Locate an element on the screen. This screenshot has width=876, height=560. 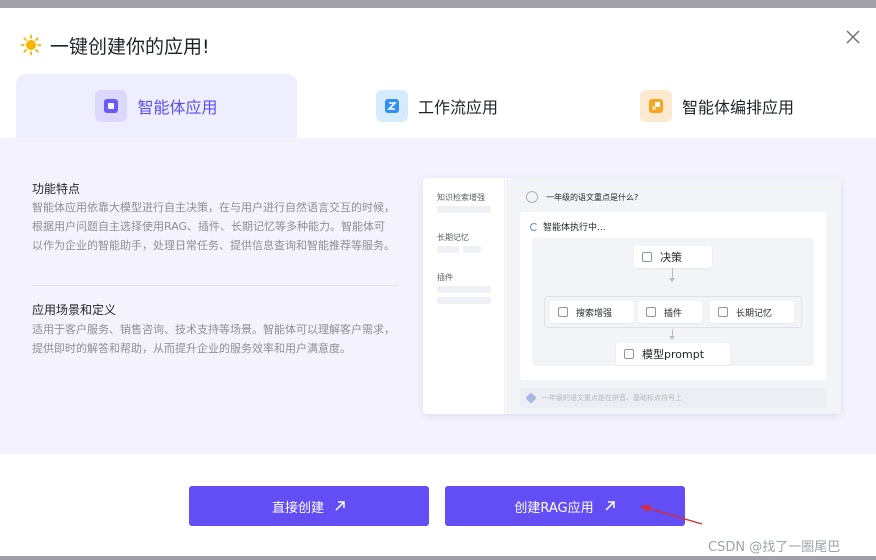
flow-node-search-label: 搜索增强 is located at coordinates (594, 313).